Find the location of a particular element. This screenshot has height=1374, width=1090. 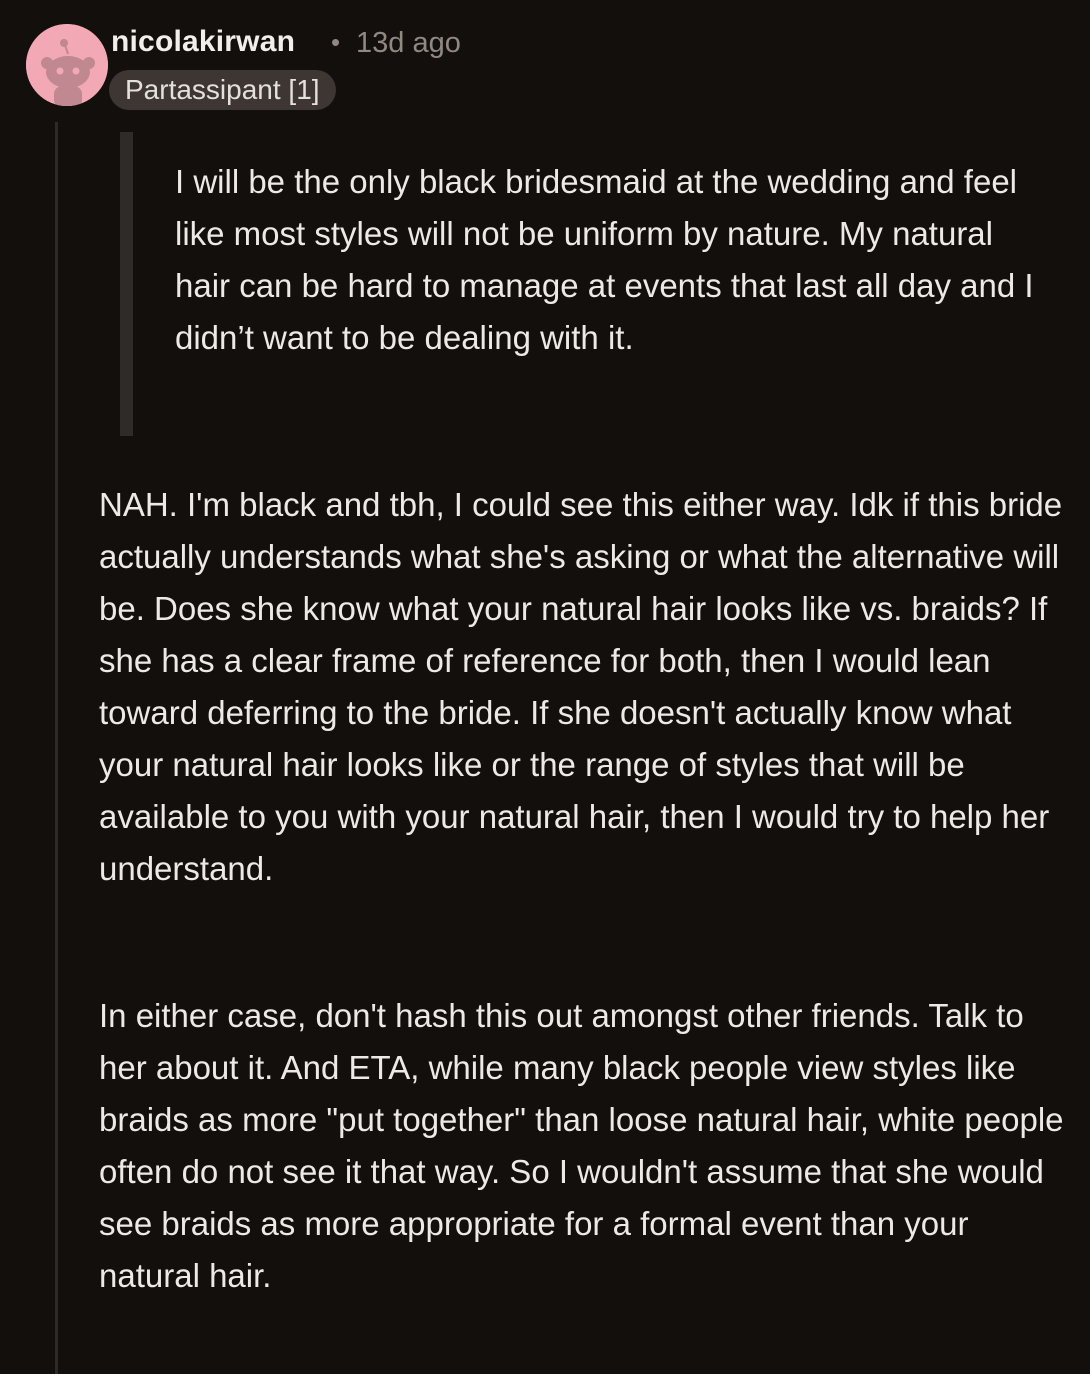

avatar is located at coordinates (67, 65).